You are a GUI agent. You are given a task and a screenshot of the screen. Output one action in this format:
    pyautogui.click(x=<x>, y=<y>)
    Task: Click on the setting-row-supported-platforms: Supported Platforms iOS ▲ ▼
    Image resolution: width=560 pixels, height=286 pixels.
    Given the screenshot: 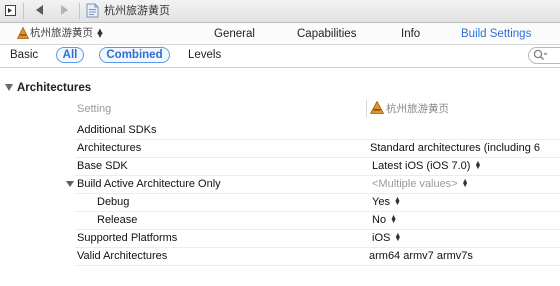 What is the action you would take?
    pyautogui.click(x=280, y=238)
    